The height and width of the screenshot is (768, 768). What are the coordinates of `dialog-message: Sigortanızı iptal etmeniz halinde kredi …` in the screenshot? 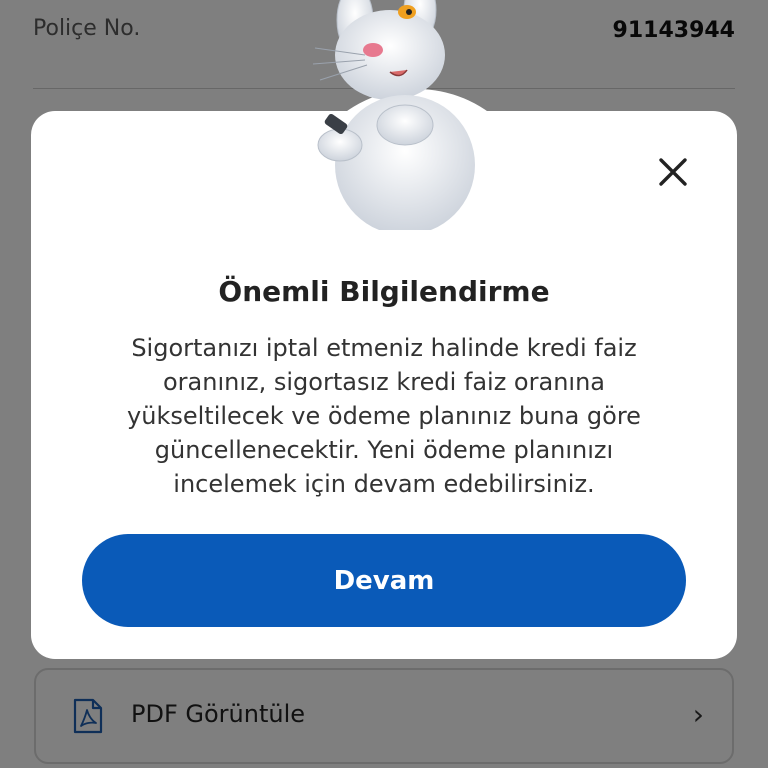 It's located at (384, 416).